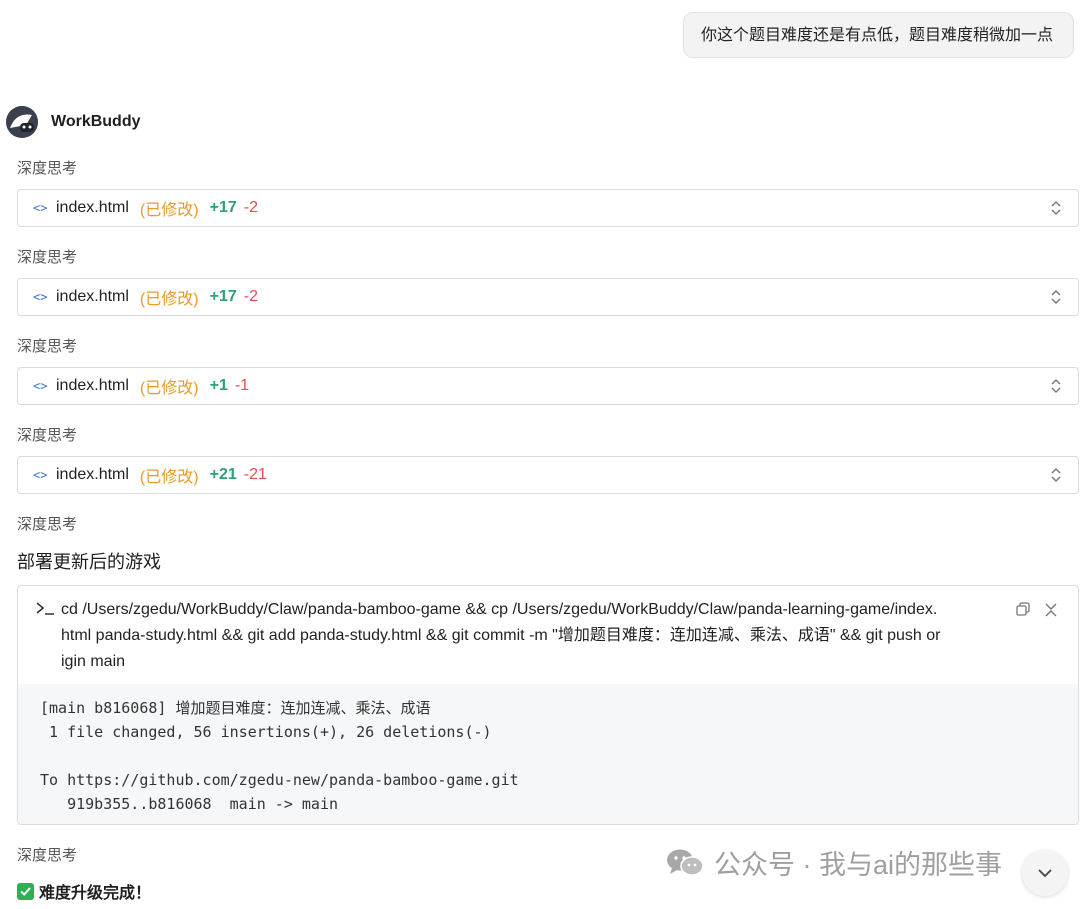 Image resolution: width=1080 pixels, height=909 pixels. Describe the element at coordinates (255, 474) in the screenshot. I see `file-deletions: -21` at that location.